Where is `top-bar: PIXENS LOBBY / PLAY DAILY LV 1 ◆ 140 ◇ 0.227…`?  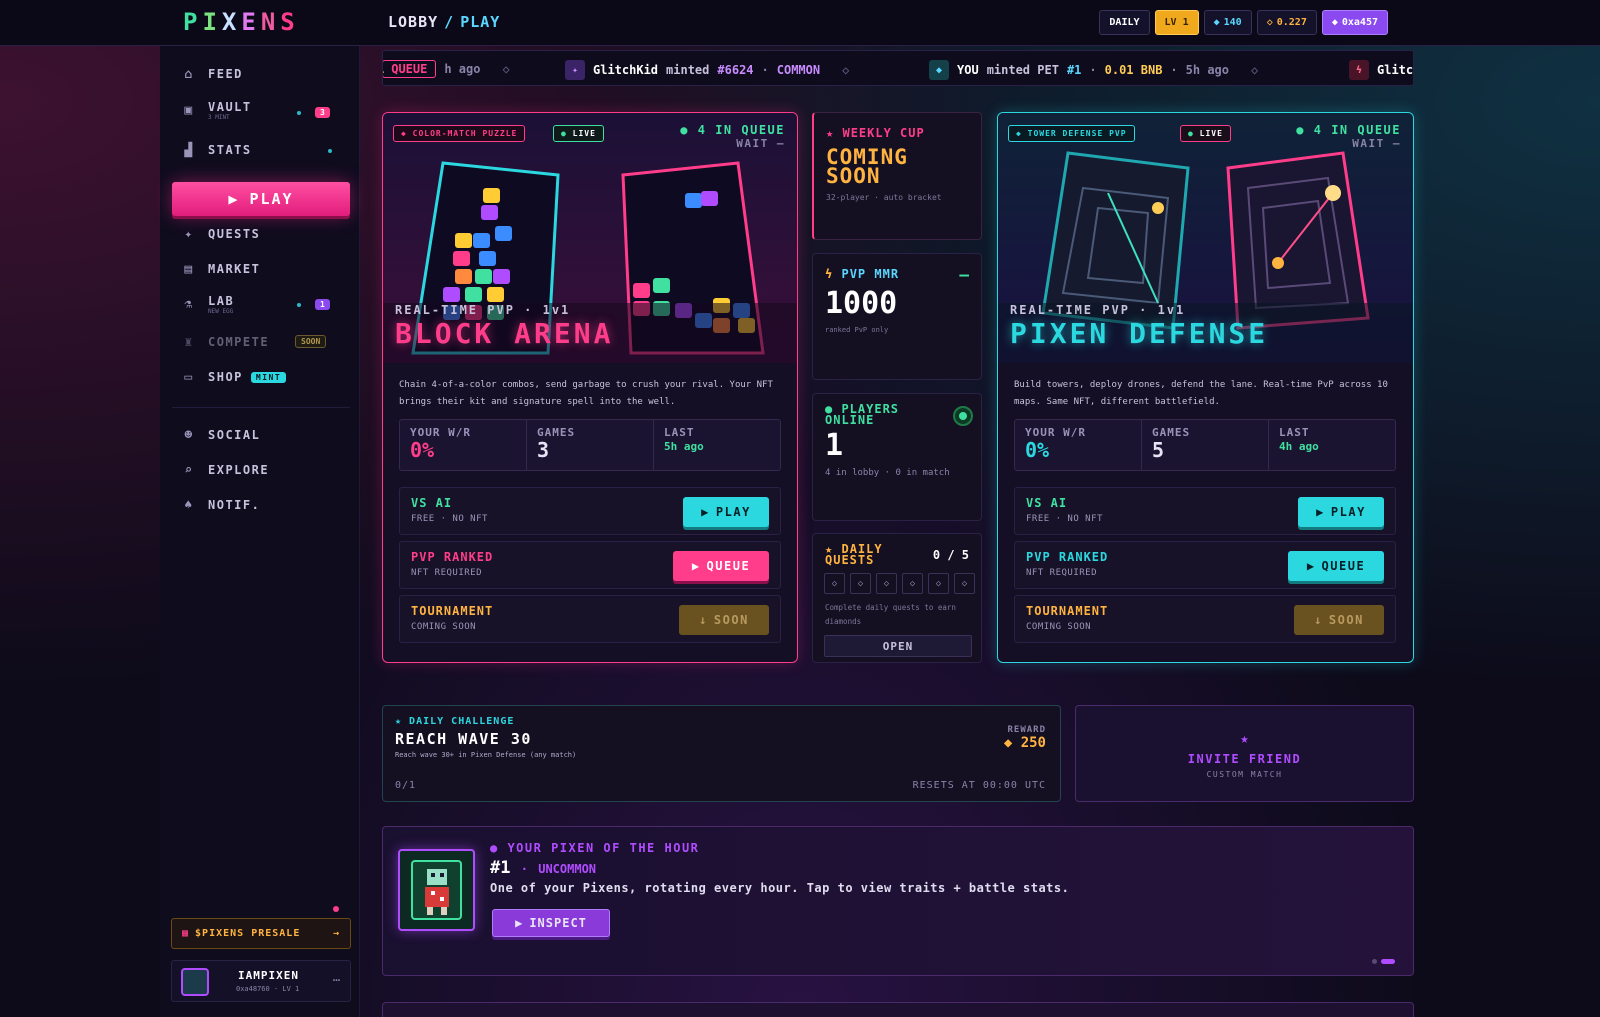
top-bar: PIXENS LOBBY / PLAY DAILY LV 1 ◆ 140 ◇ 0.227… is located at coordinates (800, 23).